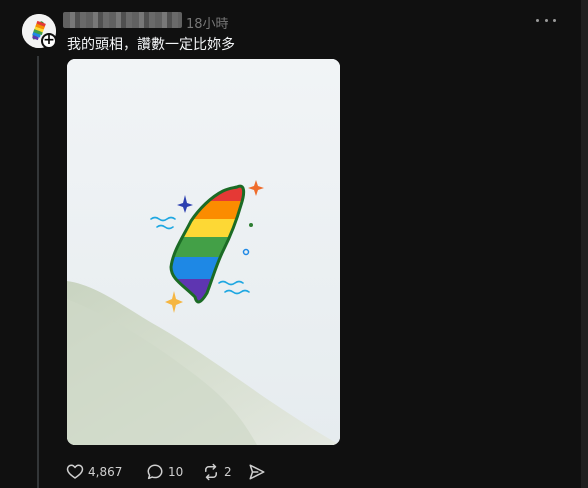 This screenshot has width=588, height=488. I want to click on repost-button: 2, so click(217, 472).